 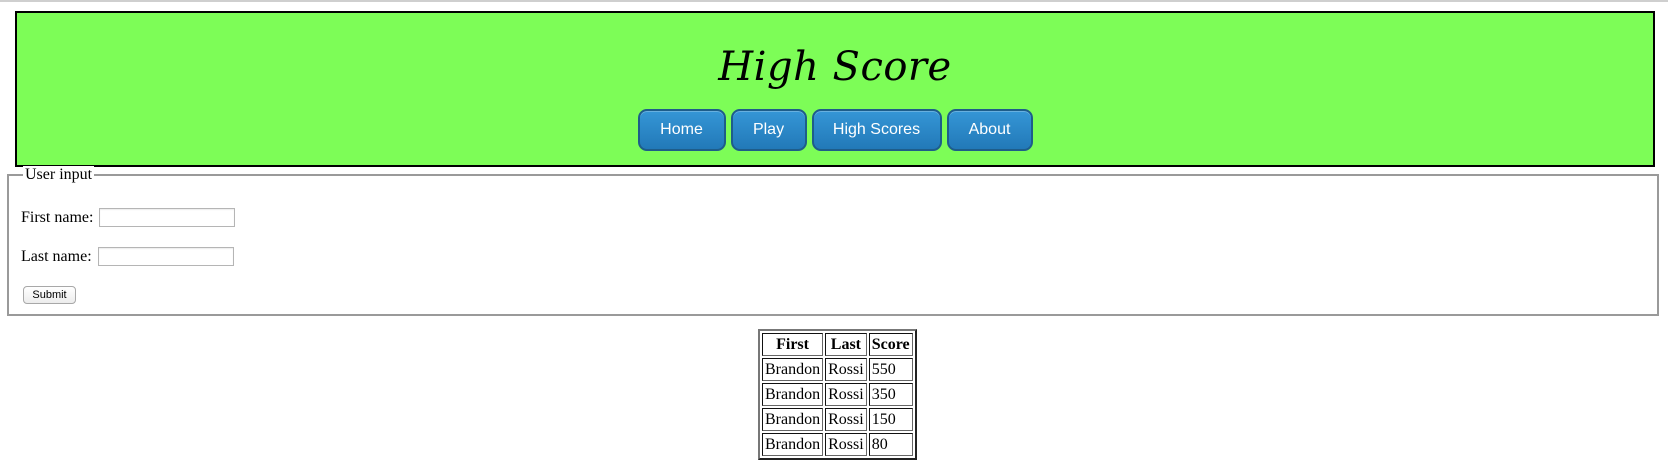 I want to click on nav-play-button: Play, so click(x=768, y=130).